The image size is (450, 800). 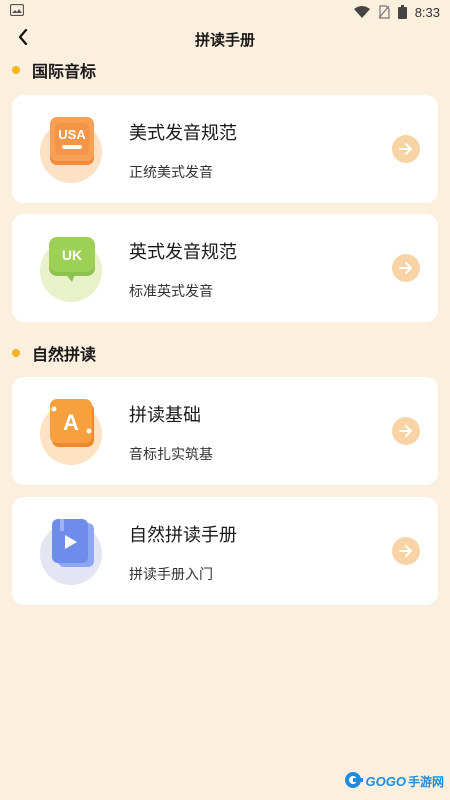 What do you see at coordinates (225, 149) in the screenshot?
I see `card-american-pronunciation: USA 美式发音规范 正统美式发音` at bounding box center [225, 149].